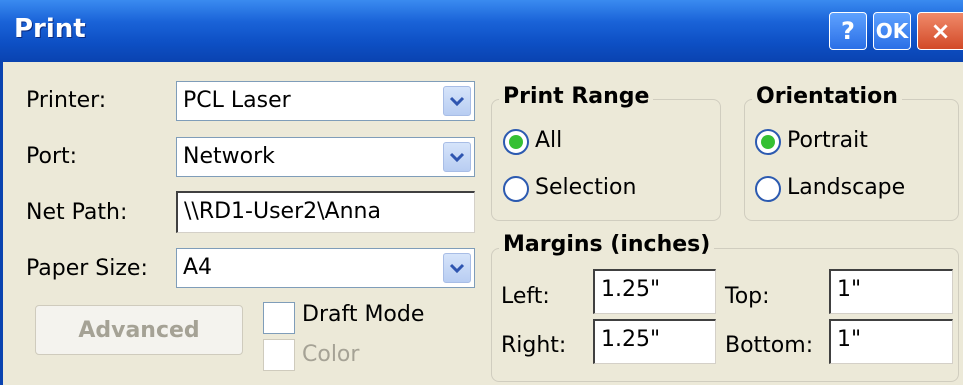  I want to click on radio-portrait, so click(768, 142).